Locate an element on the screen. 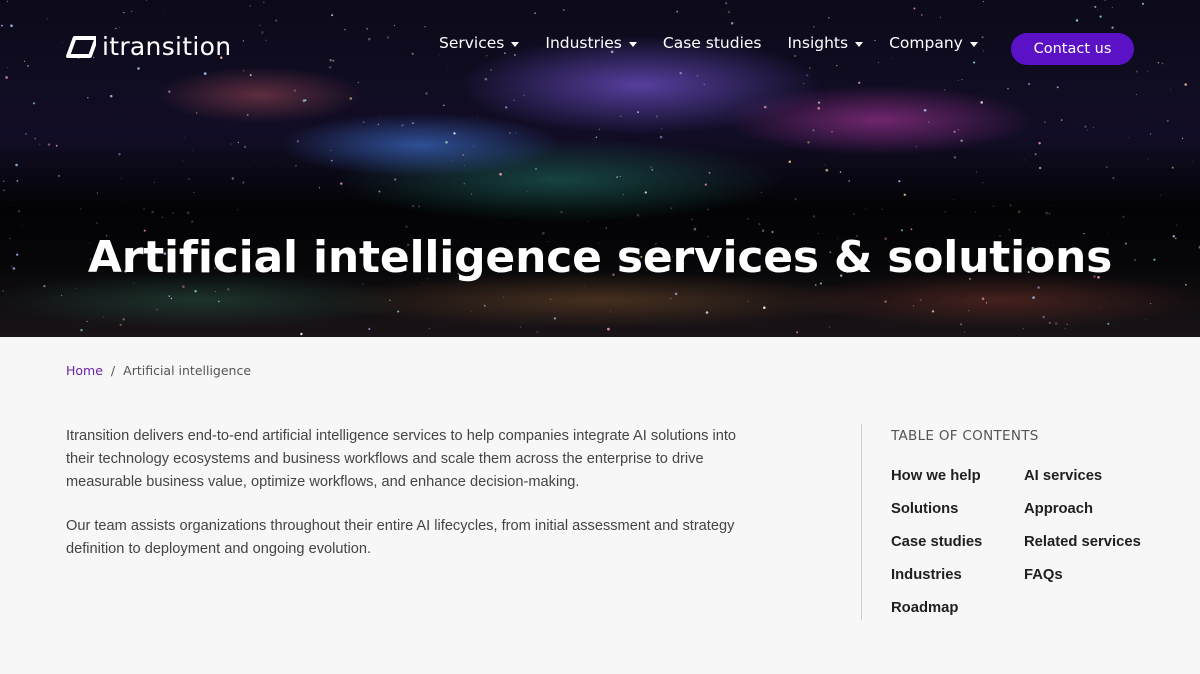 Image resolution: width=1200 pixels, height=674 pixels. toc-link-related-services: Related services is located at coordinates (1082, 549).